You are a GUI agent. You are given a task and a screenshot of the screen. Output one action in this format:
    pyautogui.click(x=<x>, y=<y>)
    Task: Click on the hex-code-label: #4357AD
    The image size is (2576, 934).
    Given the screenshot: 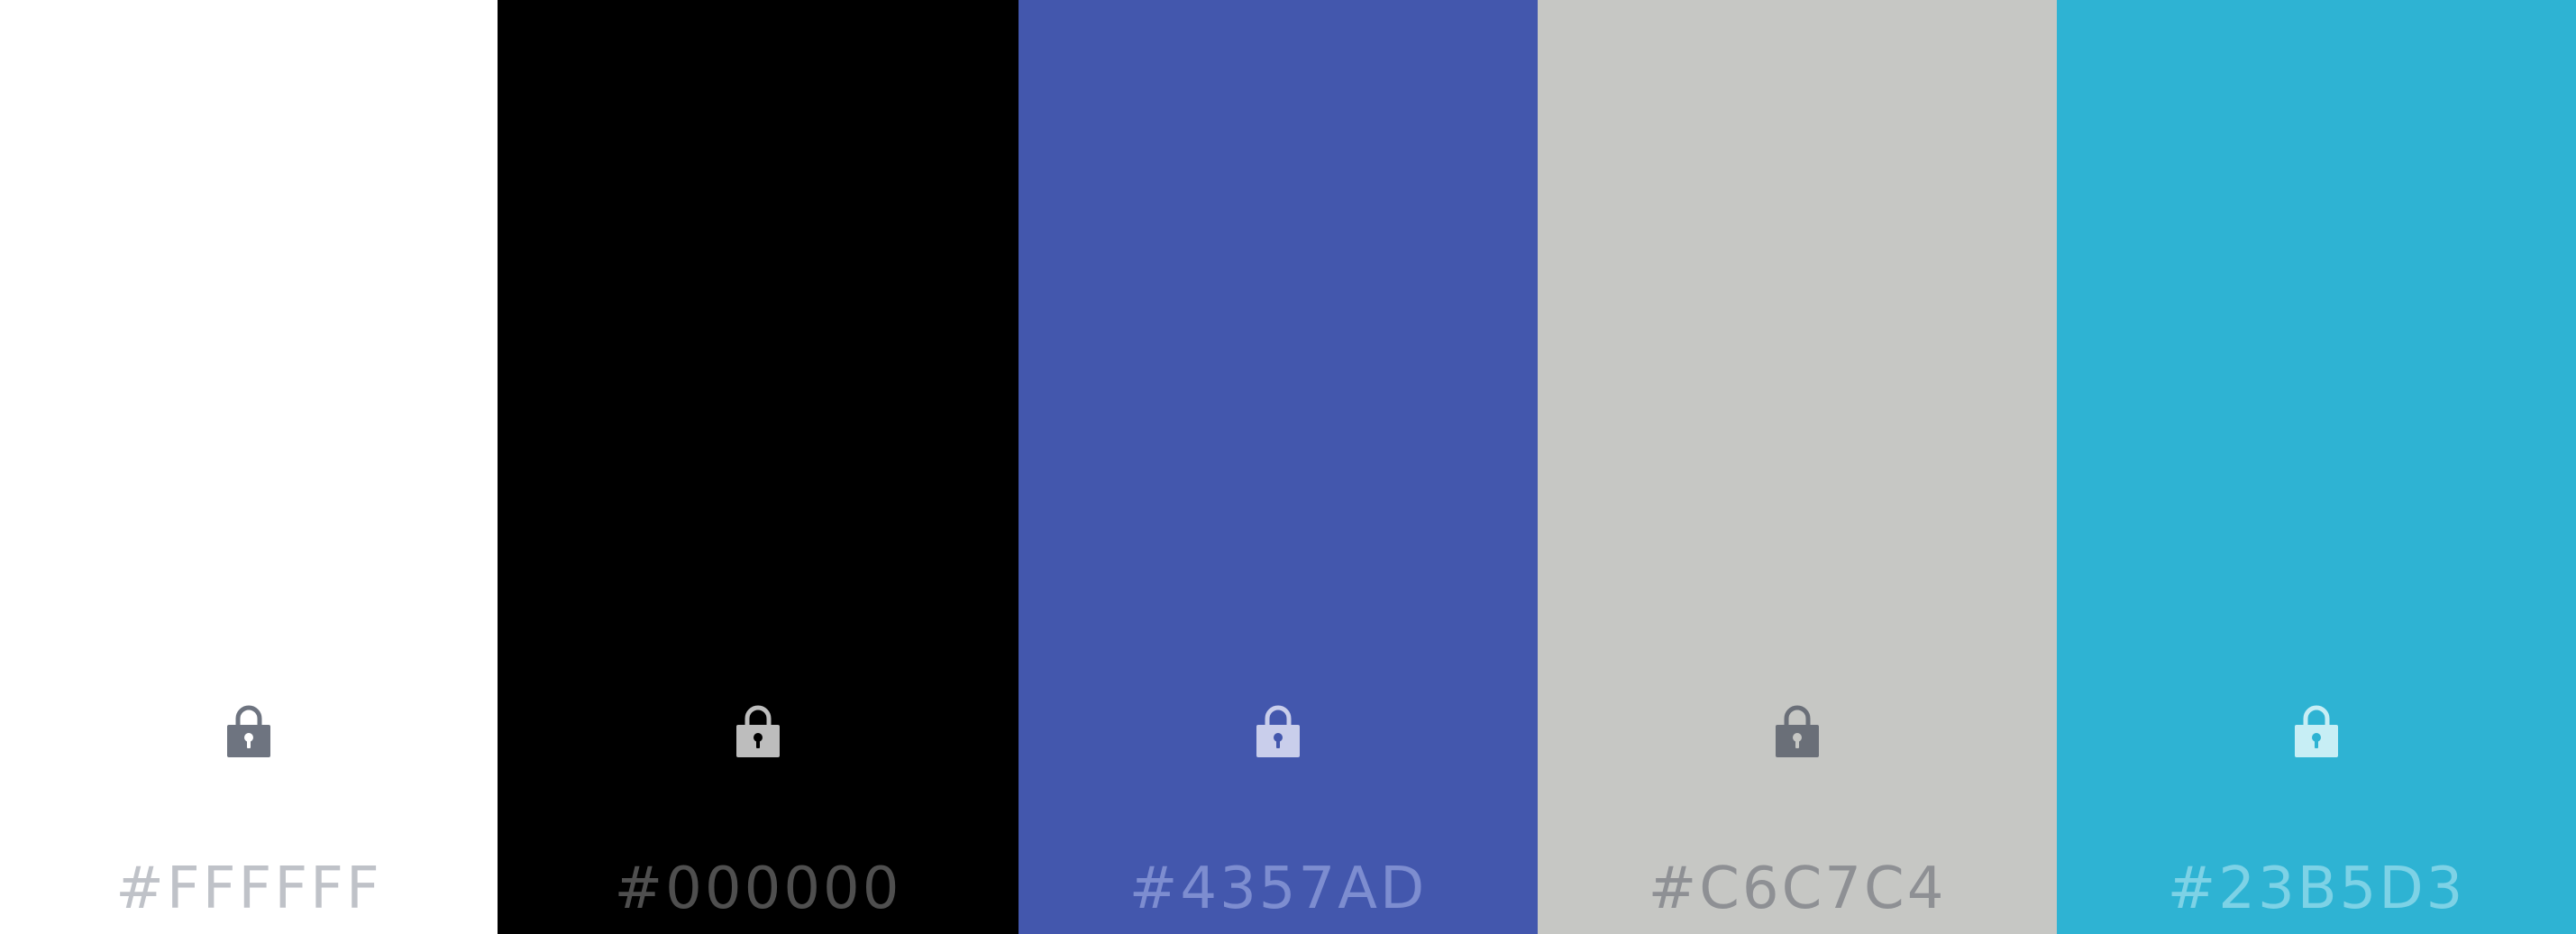 What is the action you would take?
    pyautogui.click(x=1278, y=889)
    